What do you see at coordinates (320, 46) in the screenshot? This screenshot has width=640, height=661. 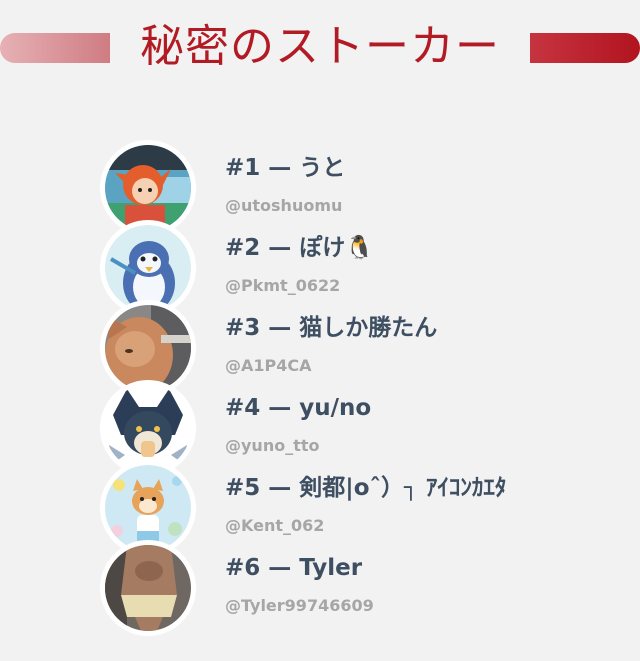 I see `page-title: 秘密のストーカー` at bounding box center [320, 46].